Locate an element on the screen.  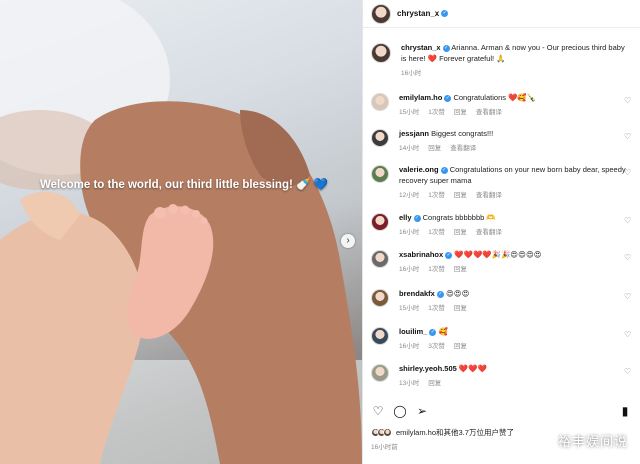
comment-icon: ◯ is located at coordinates (400, 411).